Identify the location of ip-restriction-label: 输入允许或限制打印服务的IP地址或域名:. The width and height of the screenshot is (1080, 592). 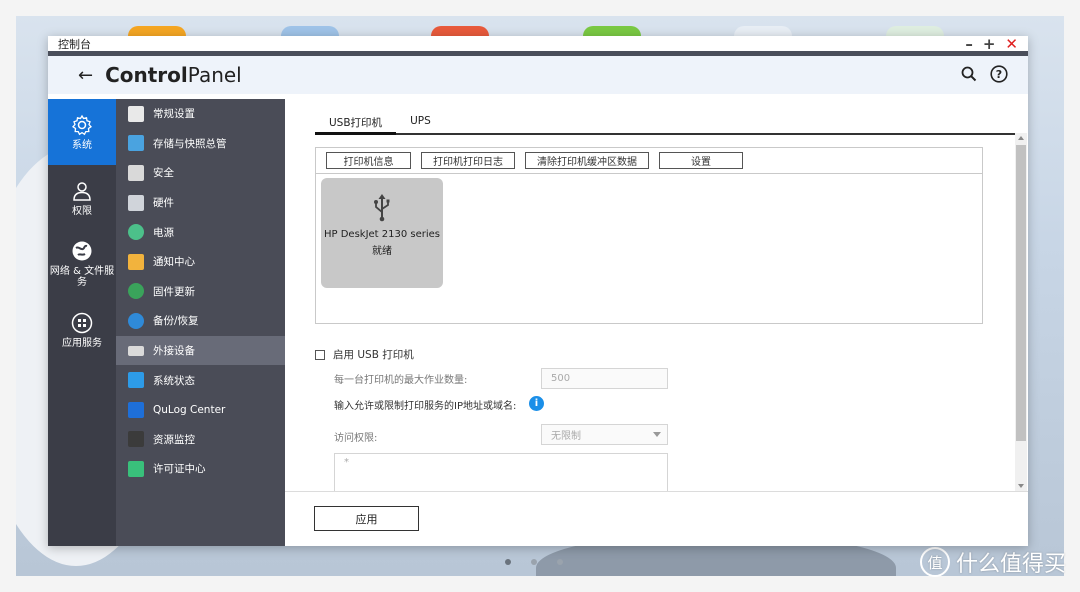
(425, 406).